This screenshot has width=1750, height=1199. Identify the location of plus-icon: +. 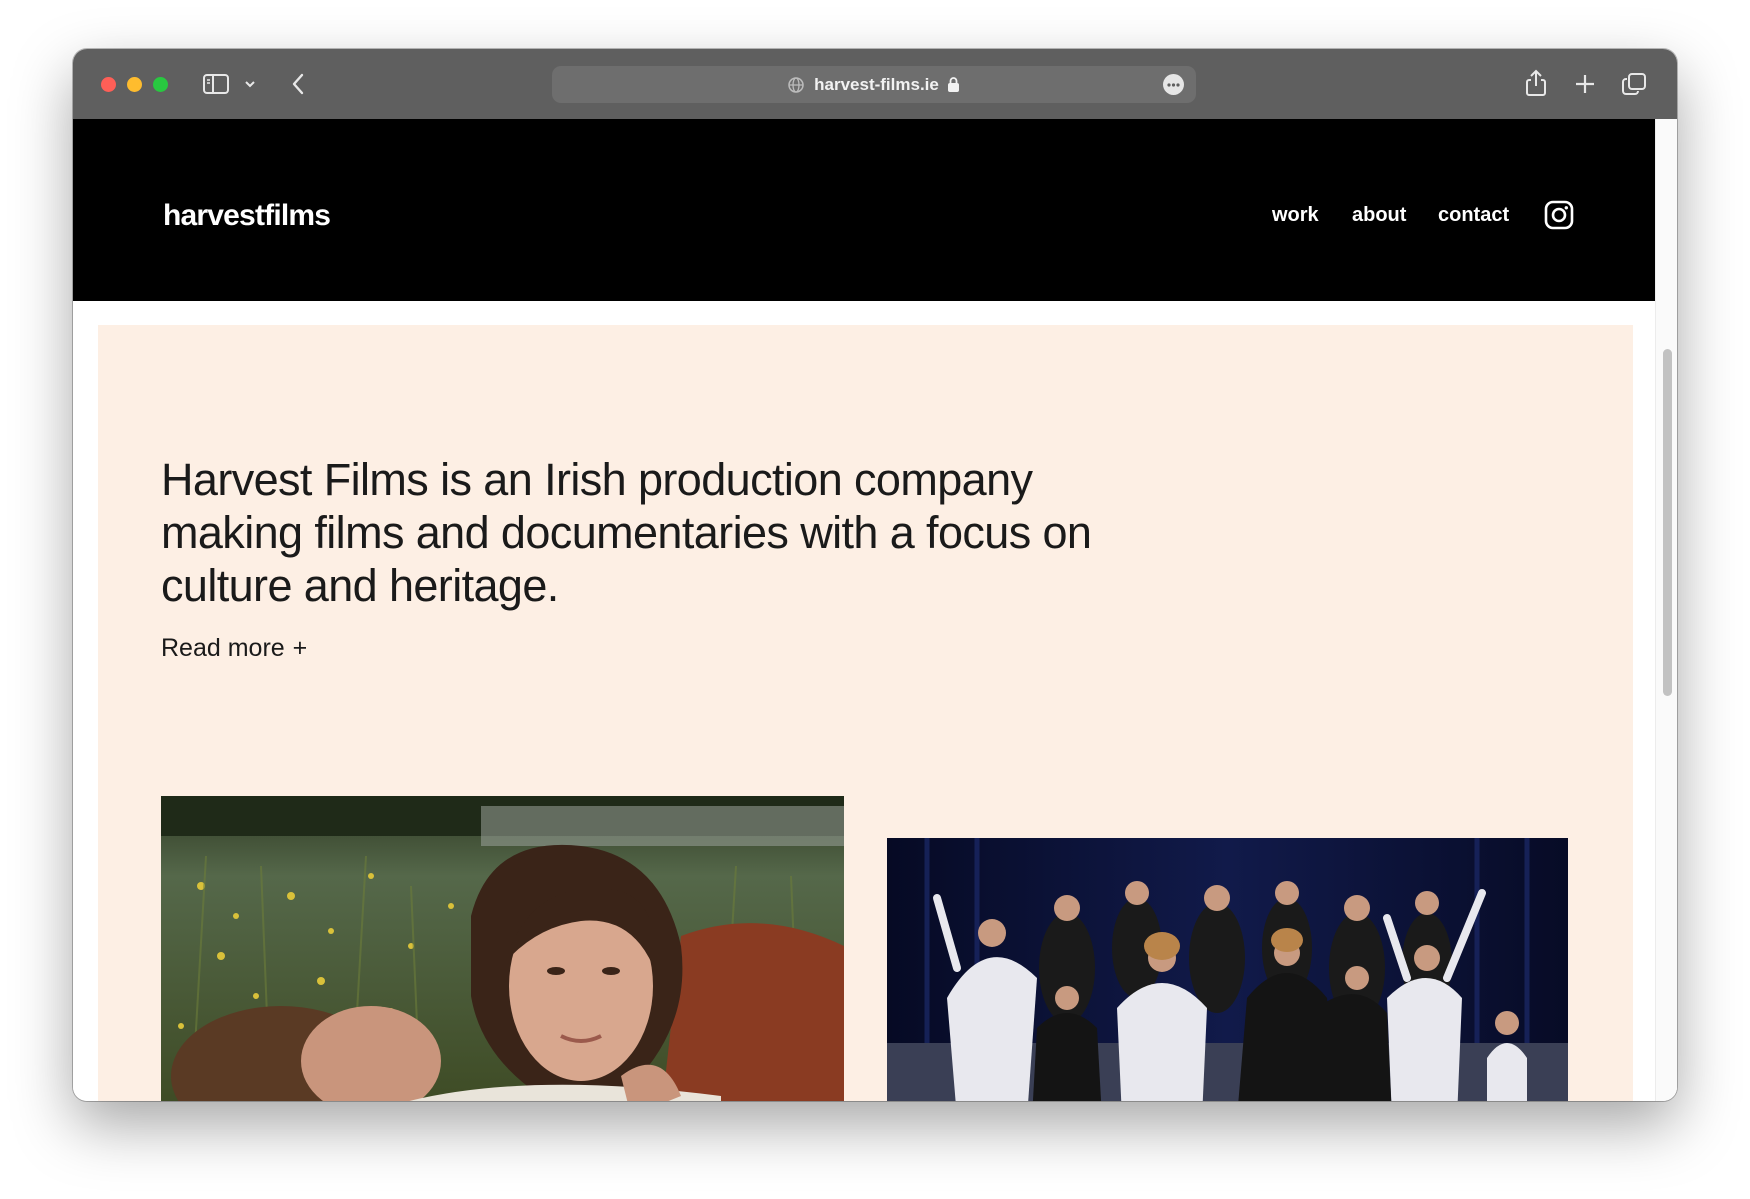
(300, 648).